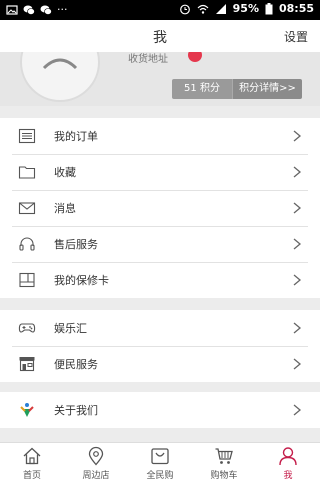  Describe the element at coordinates (296, 8) in the screenshot. I see `clock: 08:55` at that location.